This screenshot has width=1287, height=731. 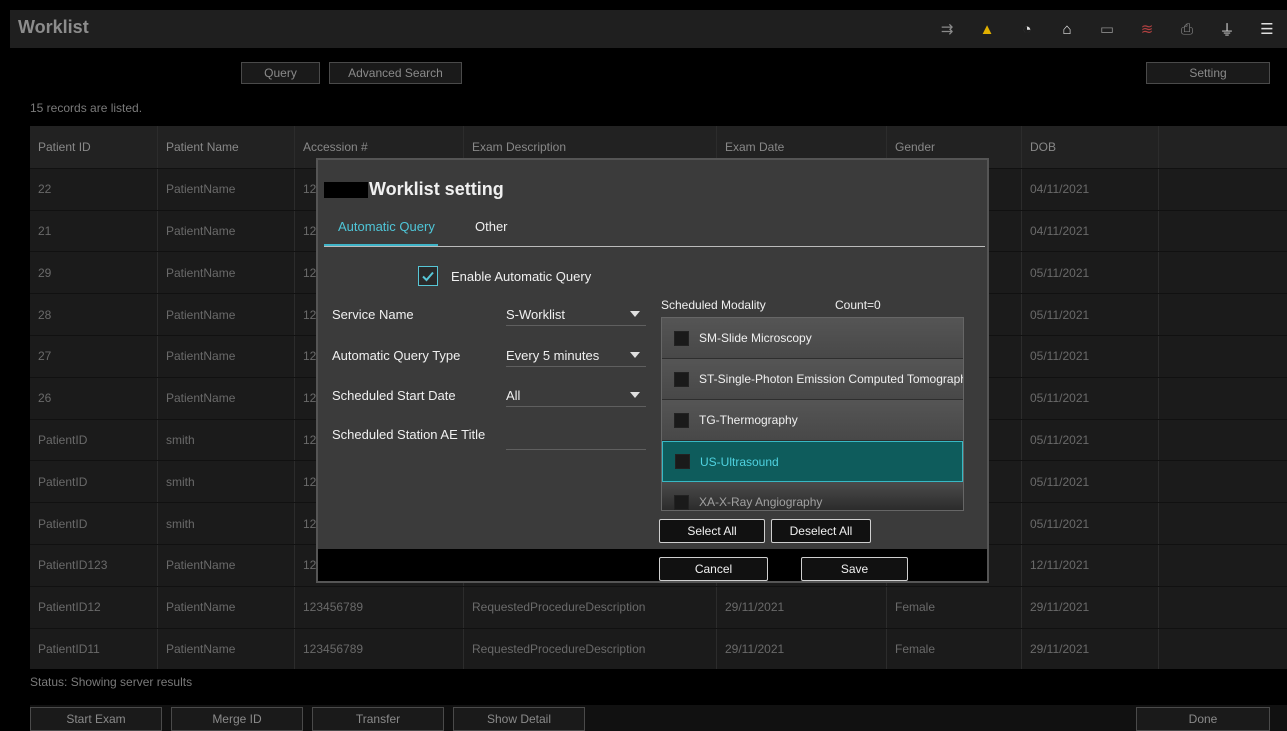 What do you see at coordinates (1208, 73) in the screenshot?
I see `setting-button: Setting` at bounding box center [1208, 73].